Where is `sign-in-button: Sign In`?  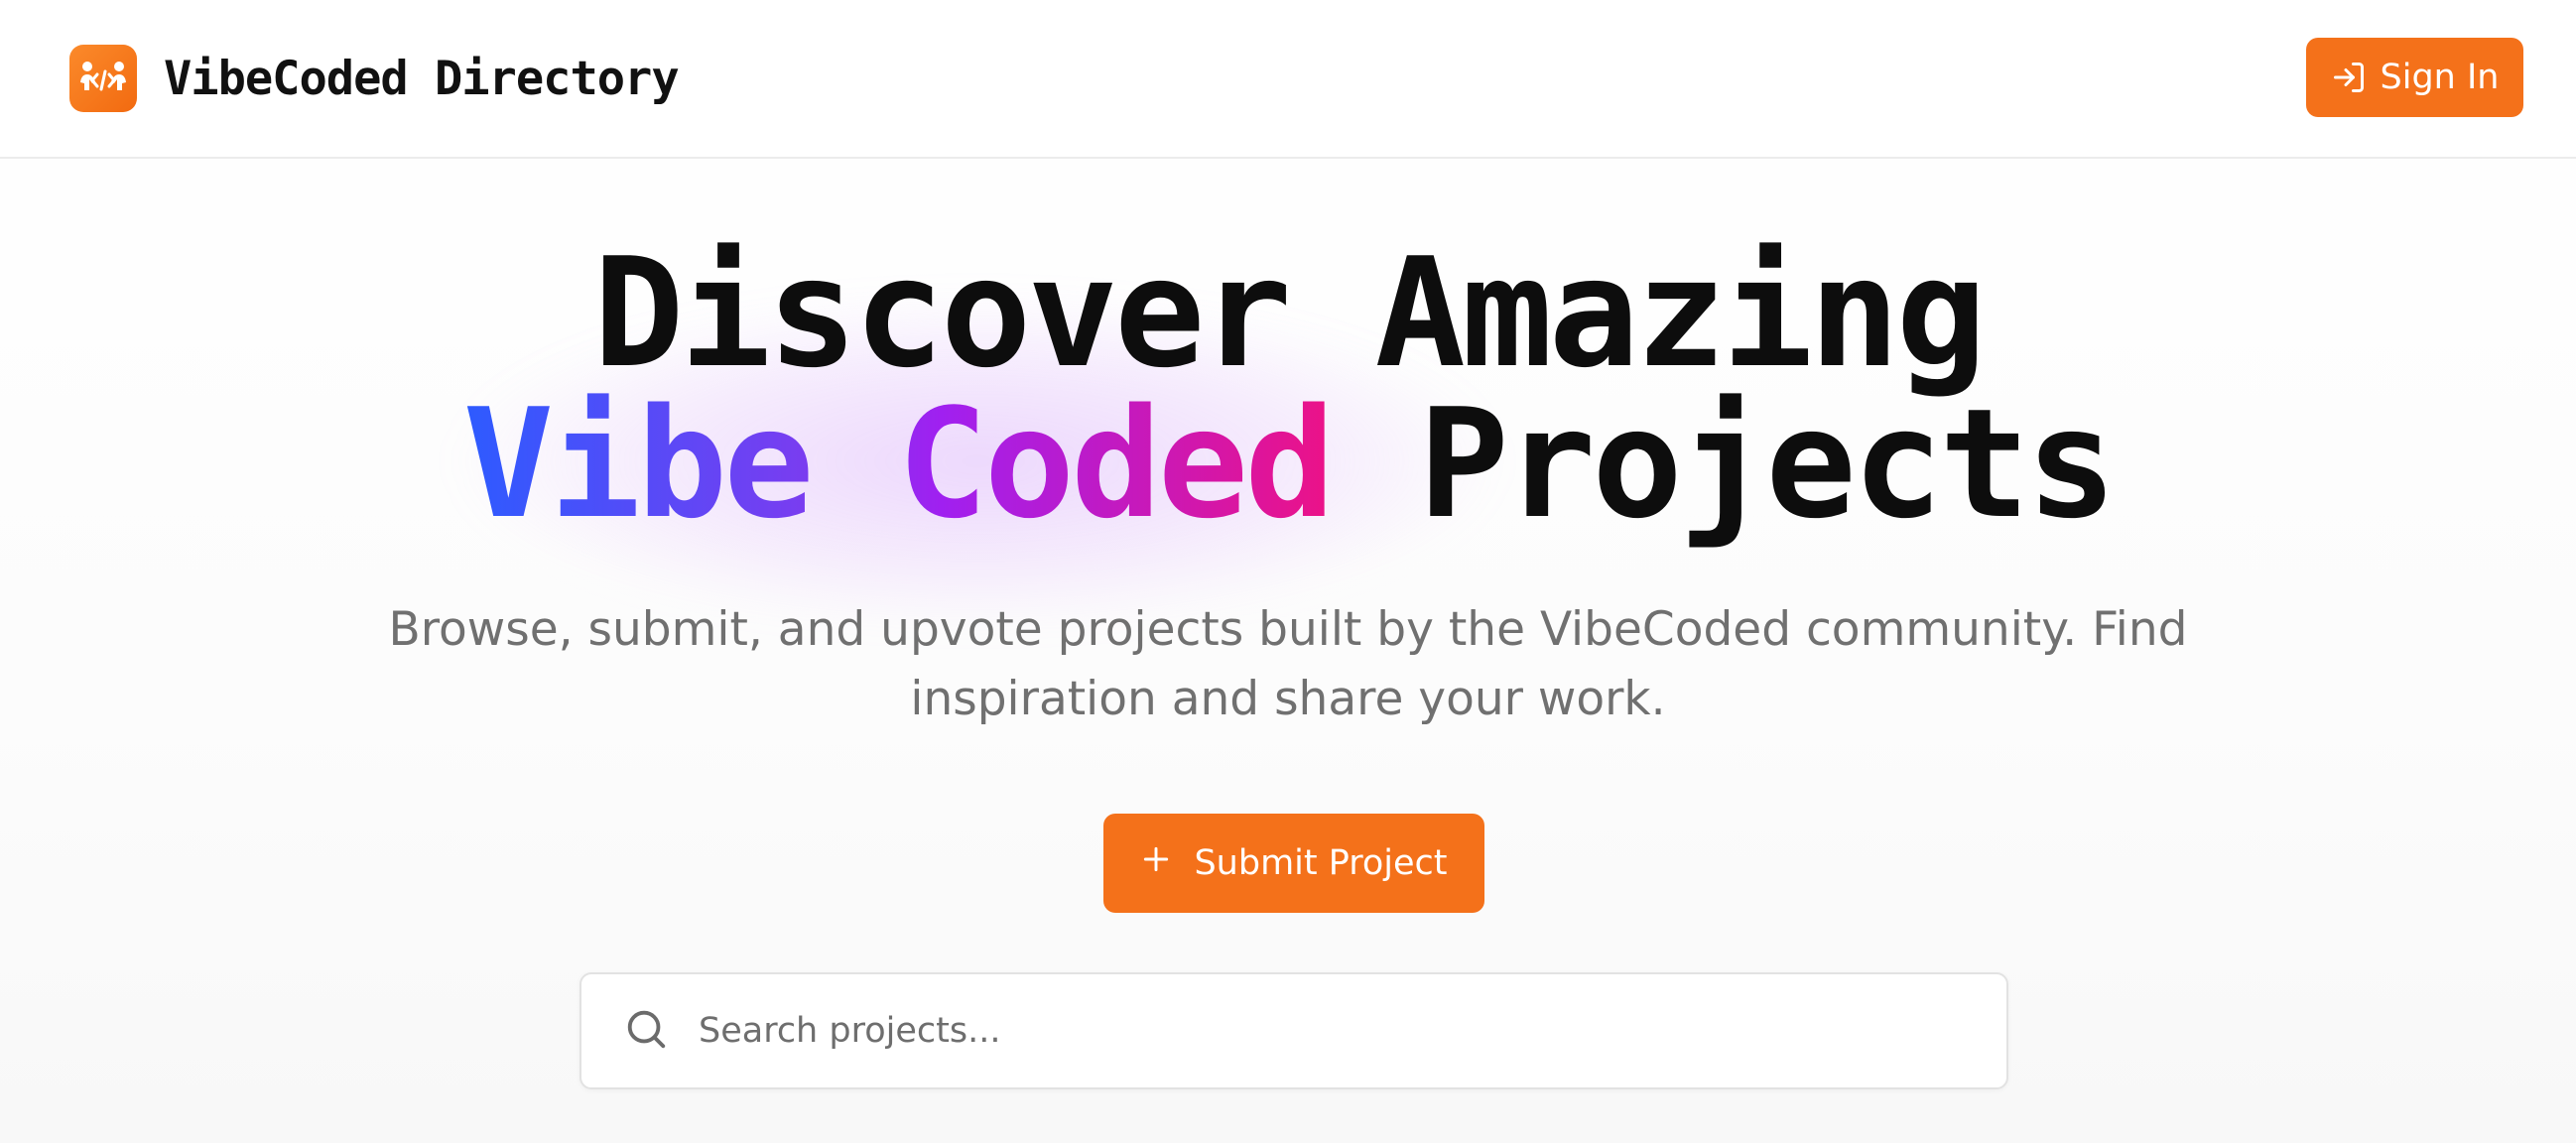 sign-in-button: Sign In is located at coordinates (2415, 77).